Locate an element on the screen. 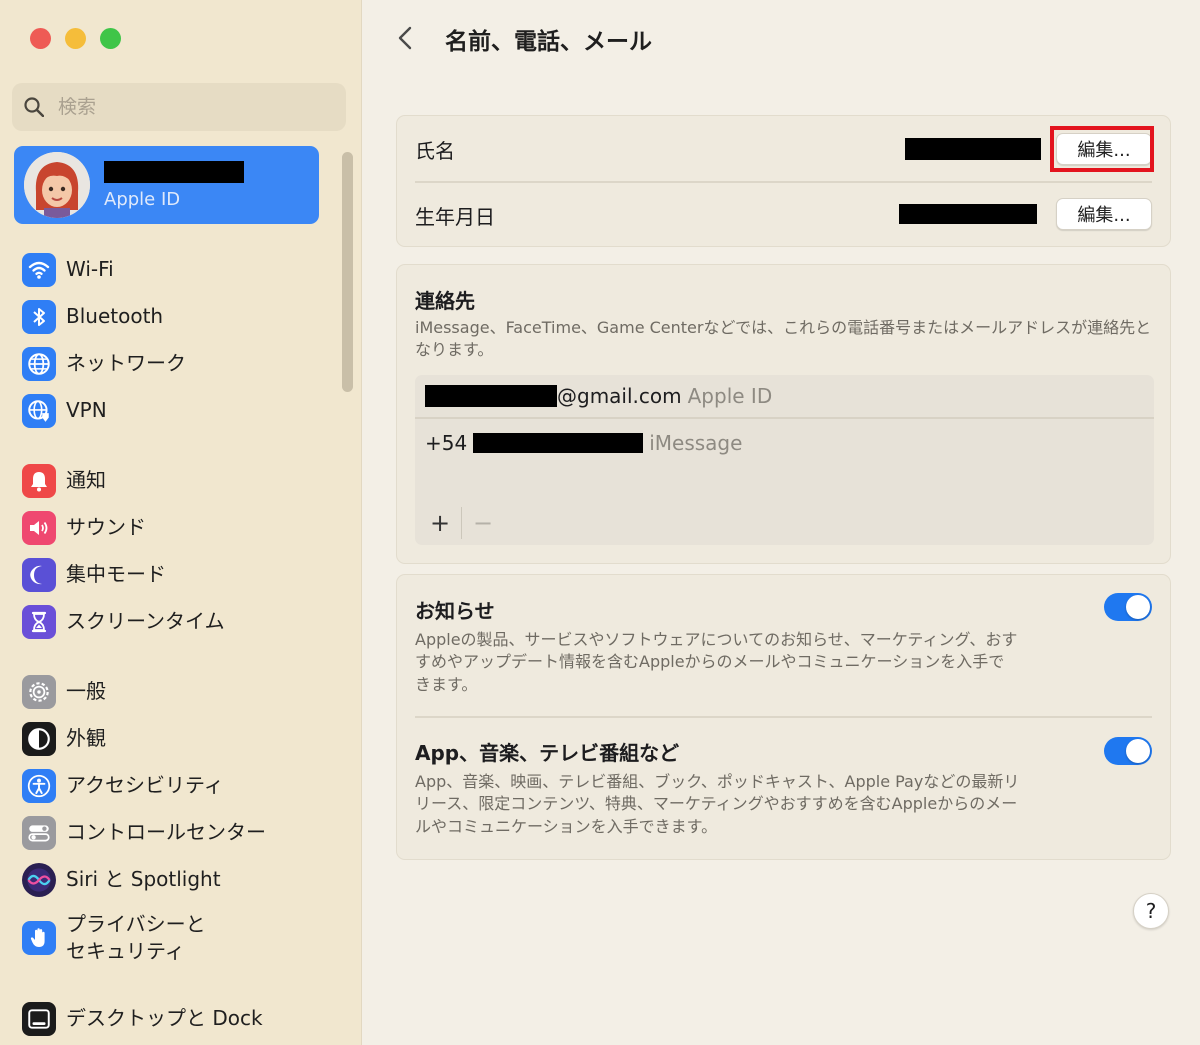 This screenshot has width=1200, height=1045. sidebar-item-desktop-dock: デスクトップと Dock is located at coordinates (182, 1018).